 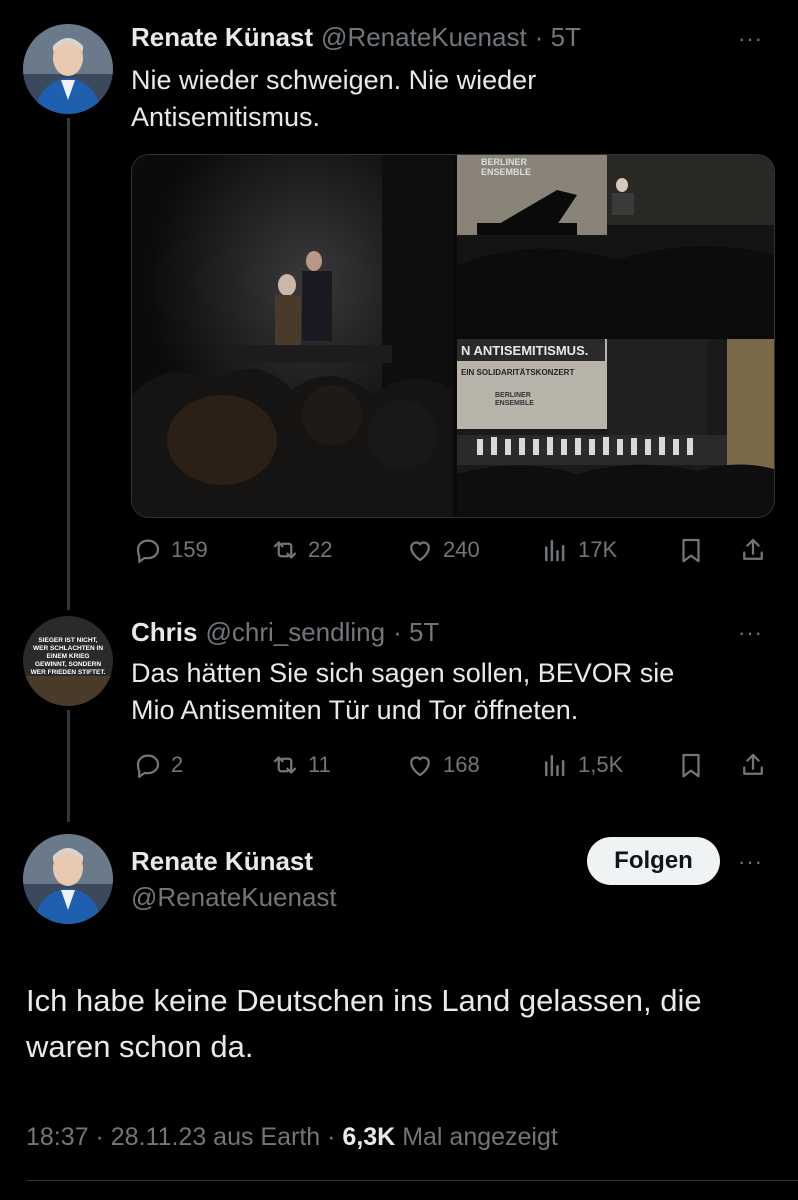 I want to click on views-count: 1,5K, so click(x=601, y=764).